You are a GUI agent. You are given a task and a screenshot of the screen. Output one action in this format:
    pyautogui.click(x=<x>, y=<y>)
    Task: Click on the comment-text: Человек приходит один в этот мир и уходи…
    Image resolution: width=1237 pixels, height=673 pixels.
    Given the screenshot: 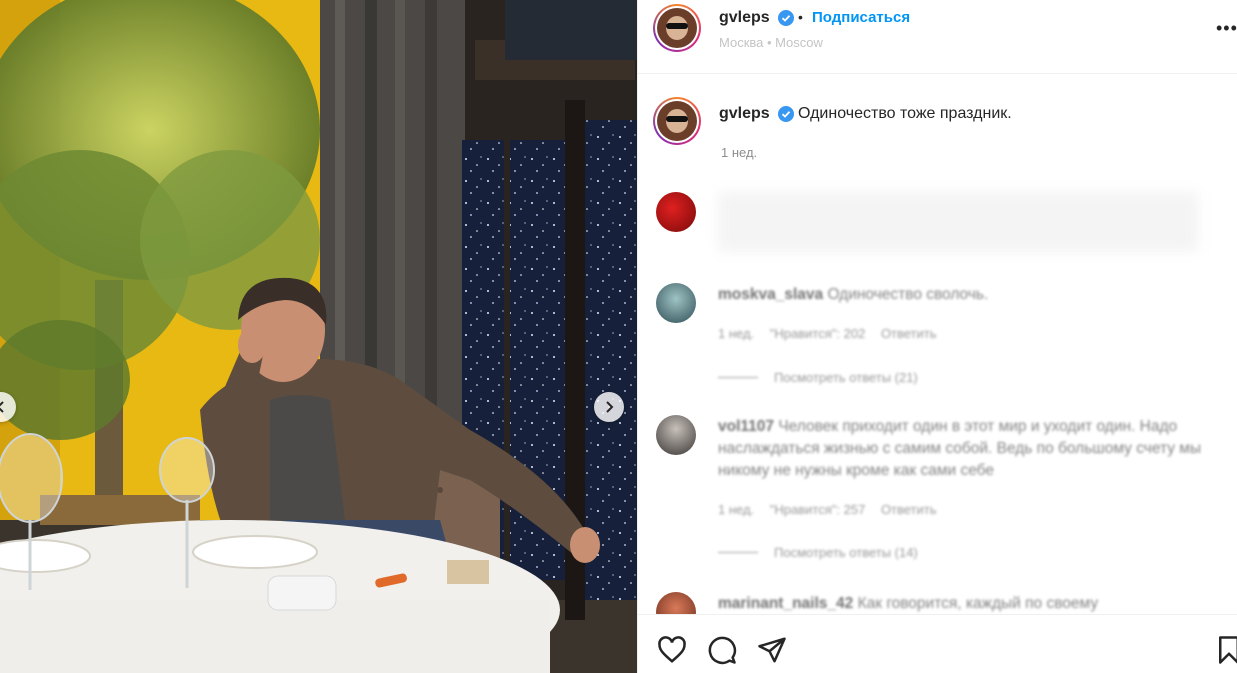 What is the action you would take?
    pyautogui.click(x=960, y=448)
    